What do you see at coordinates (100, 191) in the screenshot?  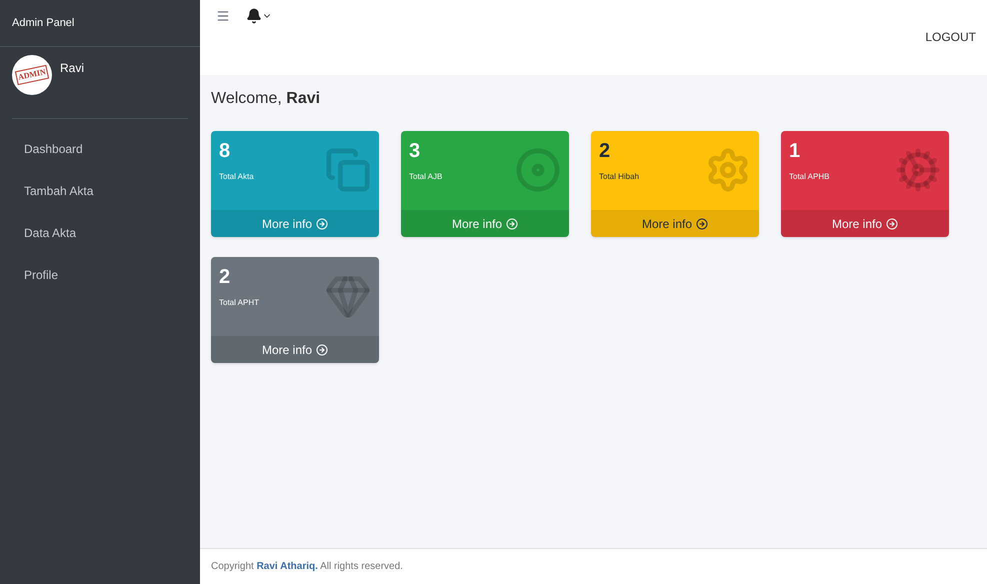 I see `sidebar-item: Tambah Akta` at bounding box center [100, 191].